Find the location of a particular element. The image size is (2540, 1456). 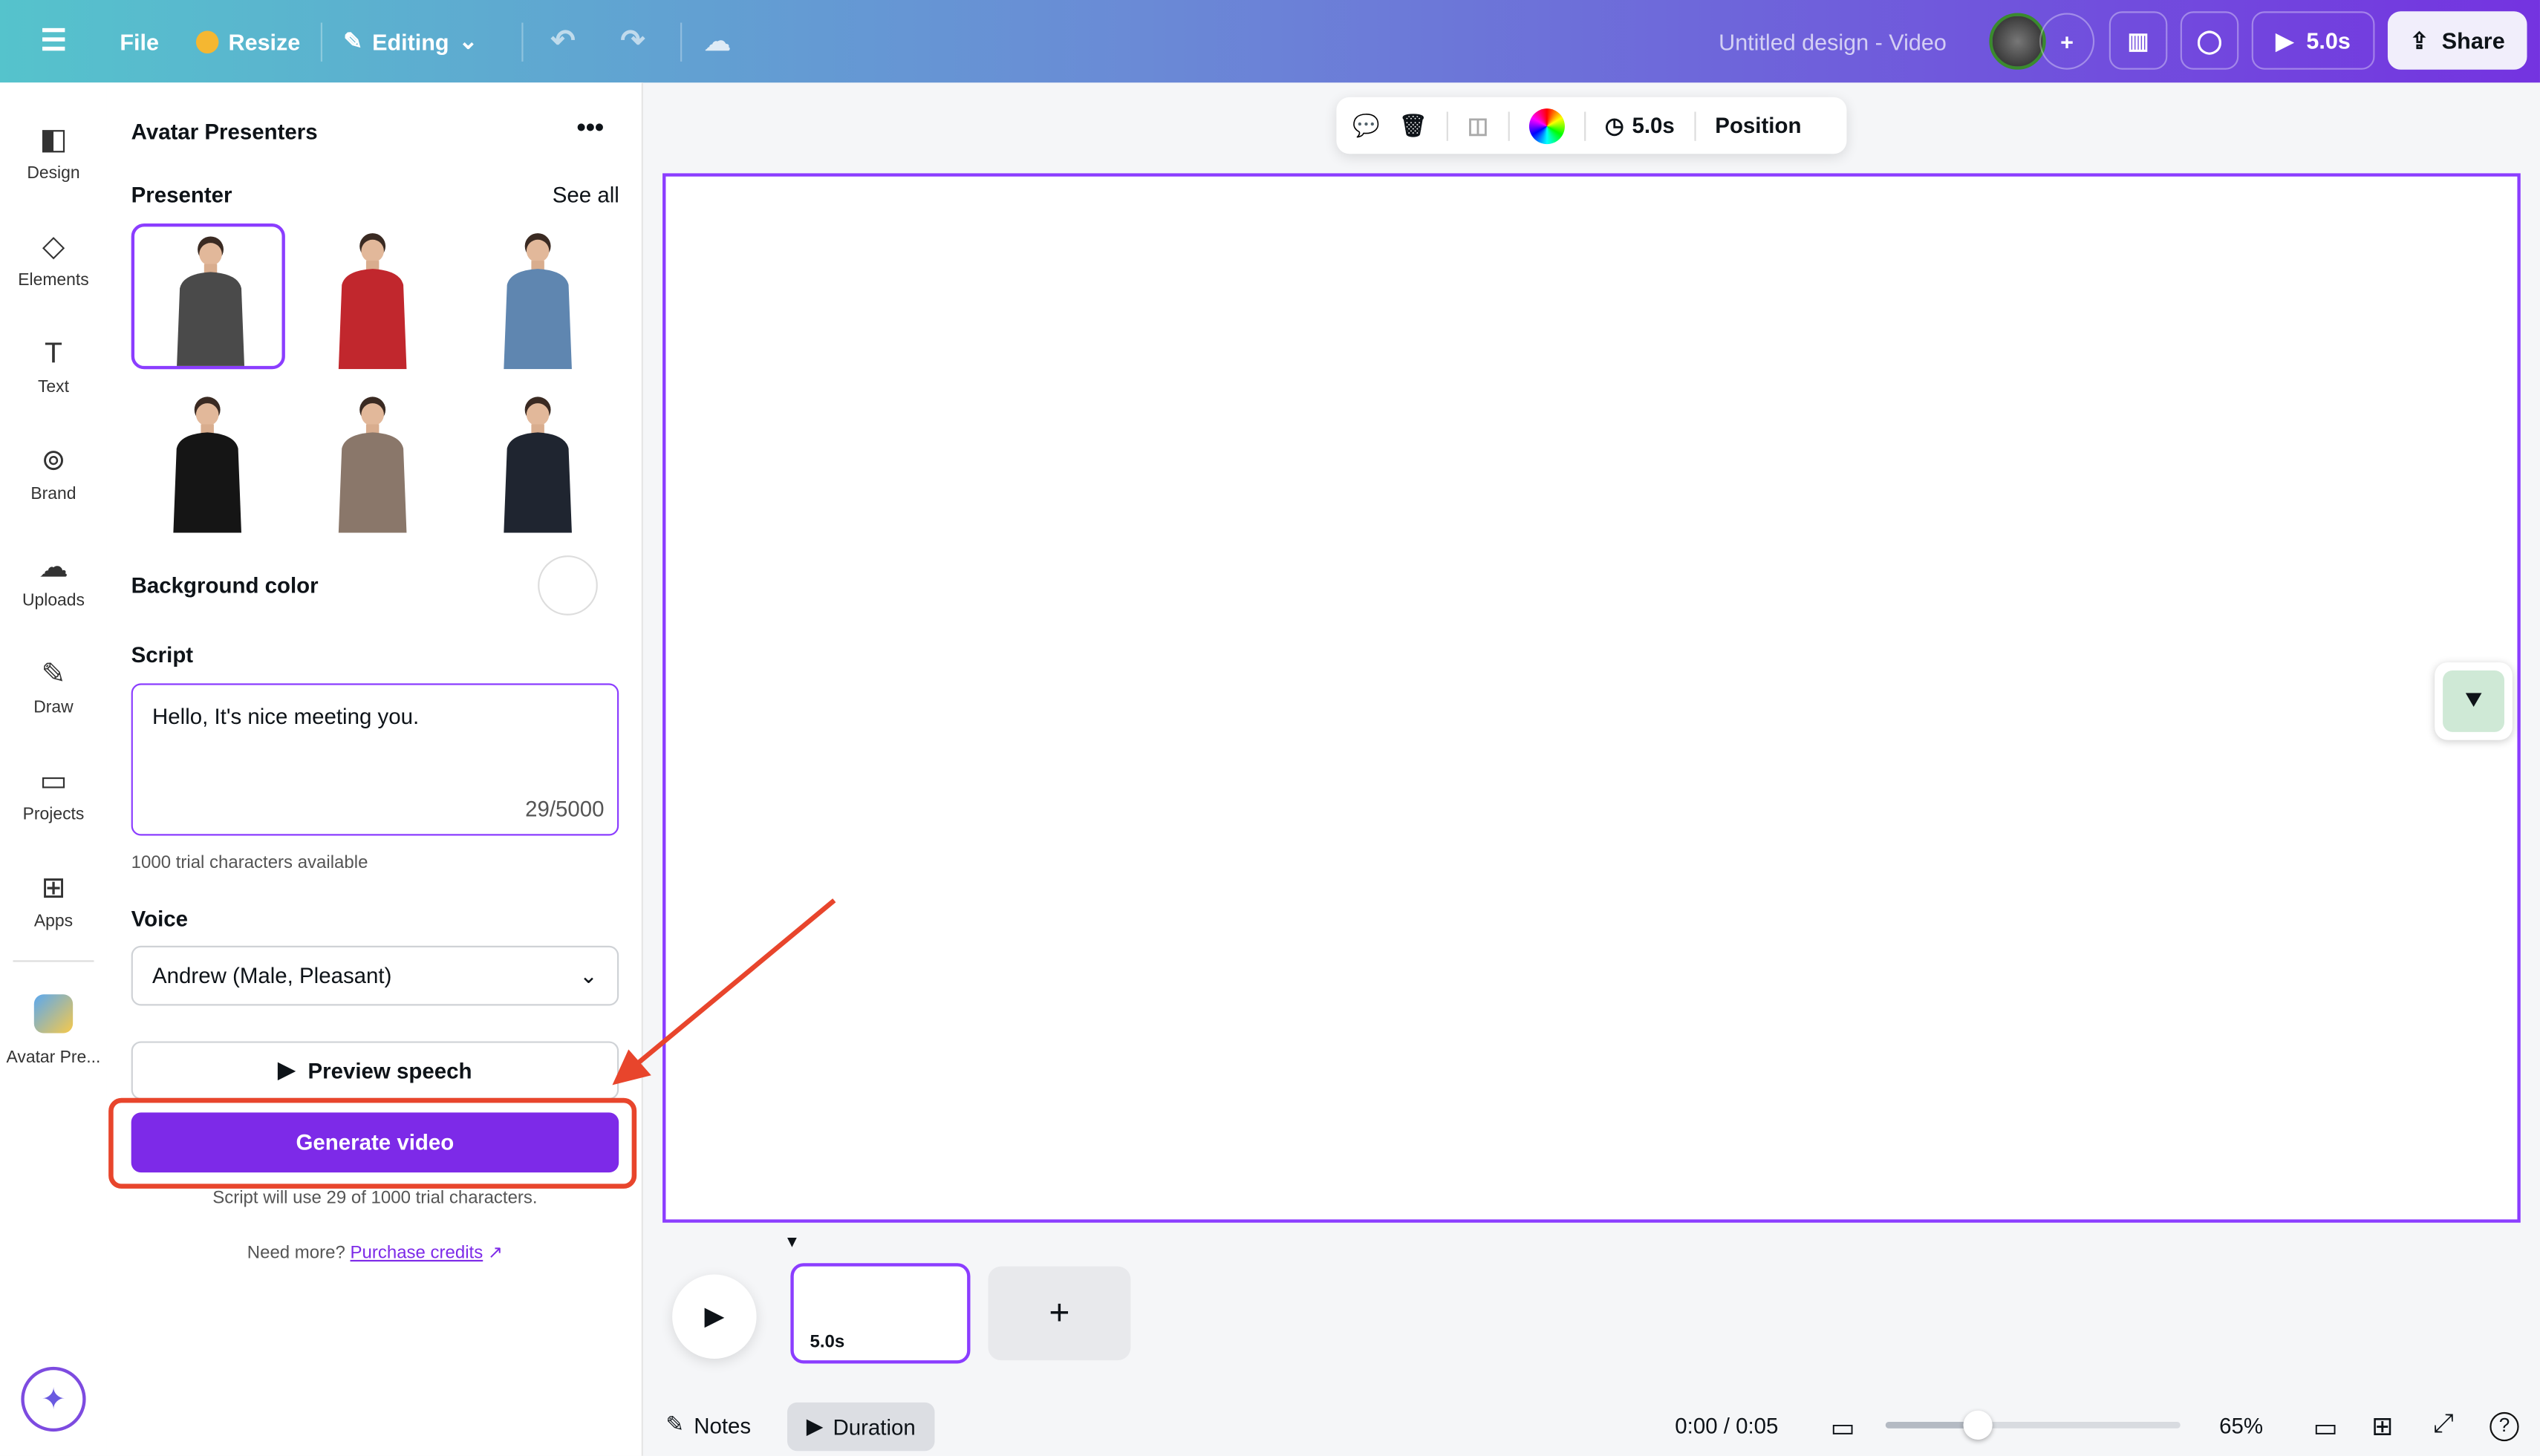

trial-note: 1000 trial characters available is located at coordinates (250, 863).